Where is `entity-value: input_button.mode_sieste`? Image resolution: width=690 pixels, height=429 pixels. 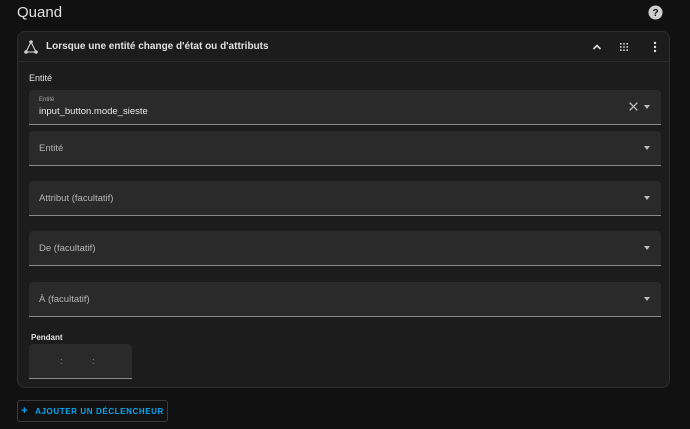 entity-value: input_button.mode_sieste is located at coordinates (93, 111).